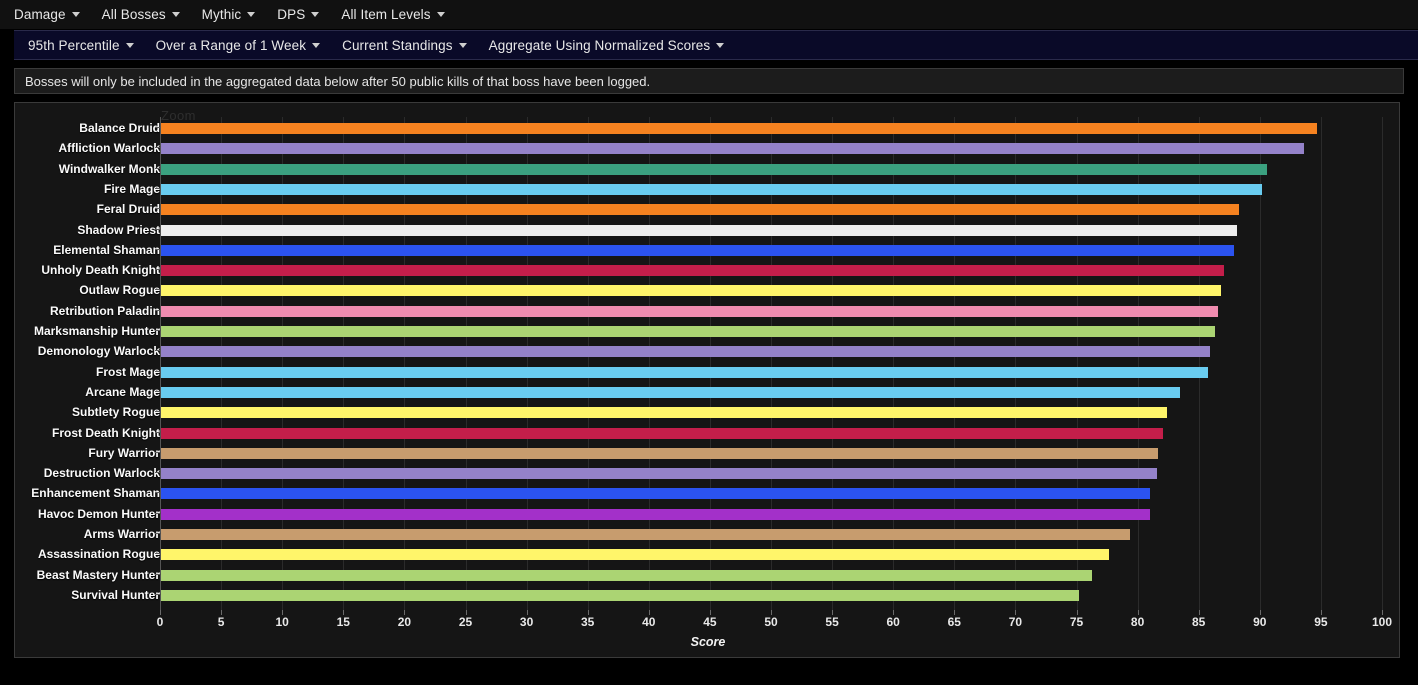 The image size is (1418, 685). Describe the element at coordinates (160, 622) in the screenshot. I see `x-axis-tick-label: 0` at that location.